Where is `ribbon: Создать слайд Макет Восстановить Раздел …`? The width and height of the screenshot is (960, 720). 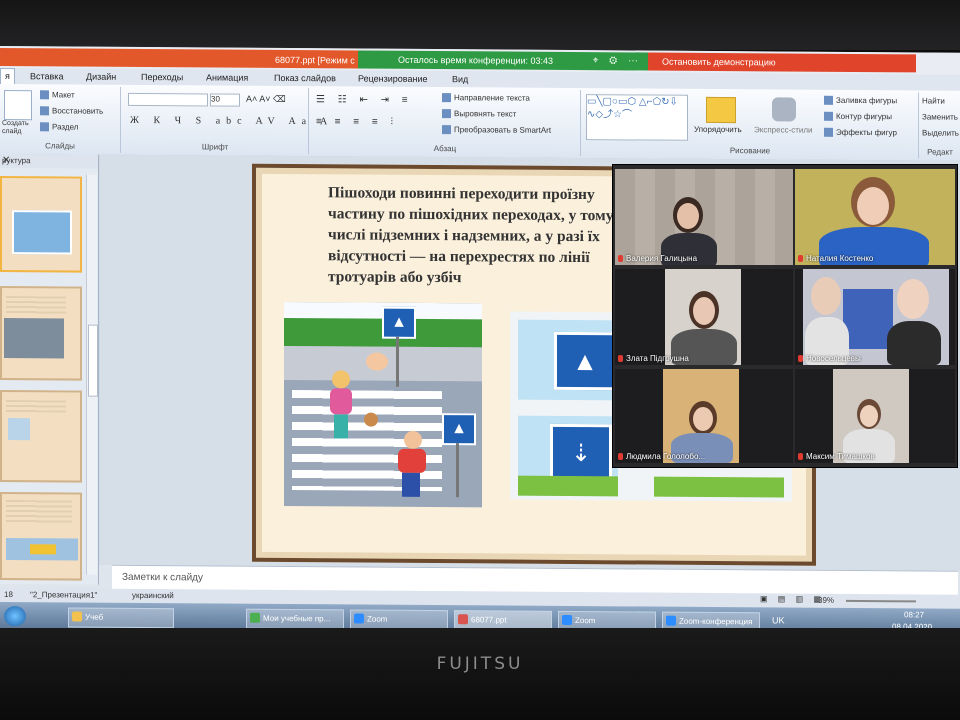 ribbon: Создать слайд Макет Восстановить Раздел … is located at coordinates (480, 123).